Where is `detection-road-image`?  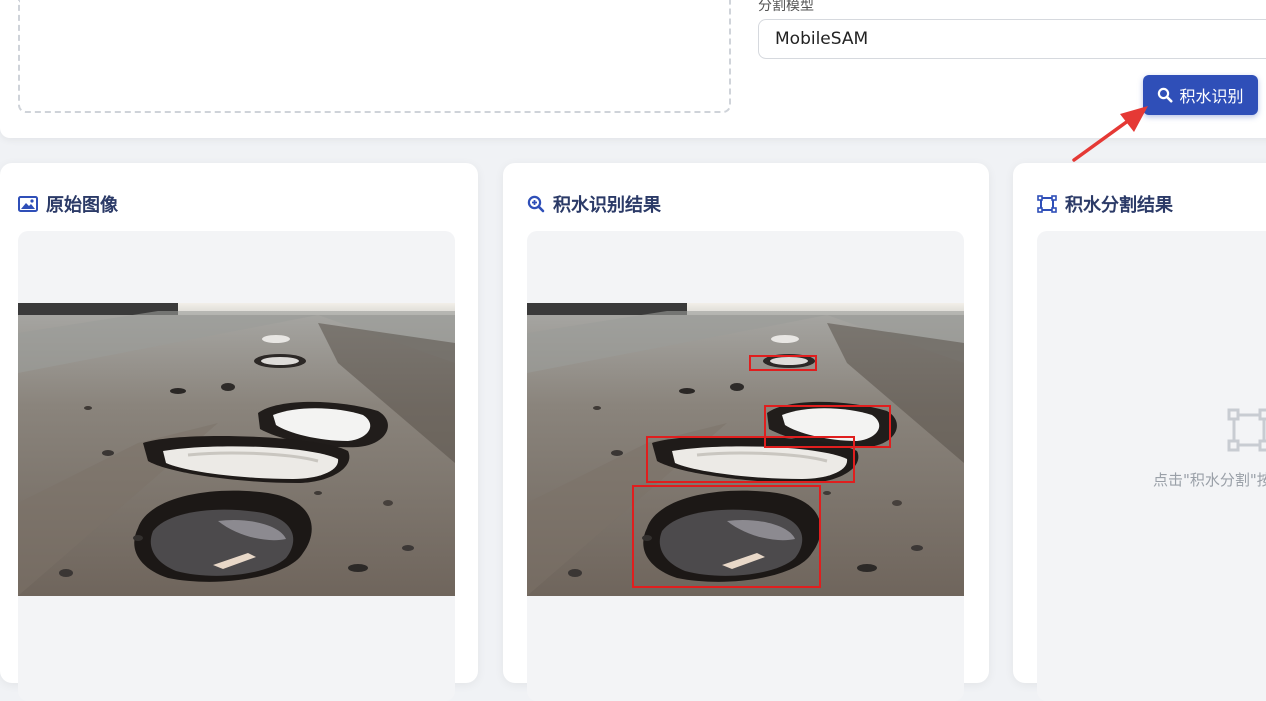 detection-road-image is located at coordinates (745, 449).